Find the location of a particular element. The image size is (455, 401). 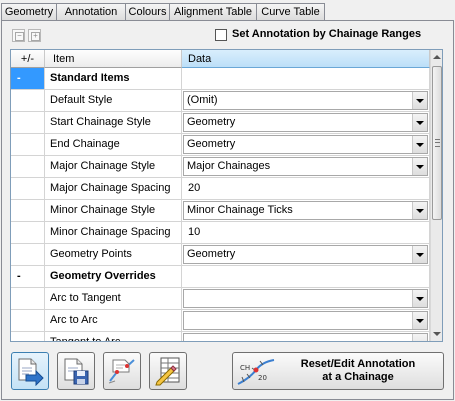

load-settings-button is located at coordinates (30, 371).